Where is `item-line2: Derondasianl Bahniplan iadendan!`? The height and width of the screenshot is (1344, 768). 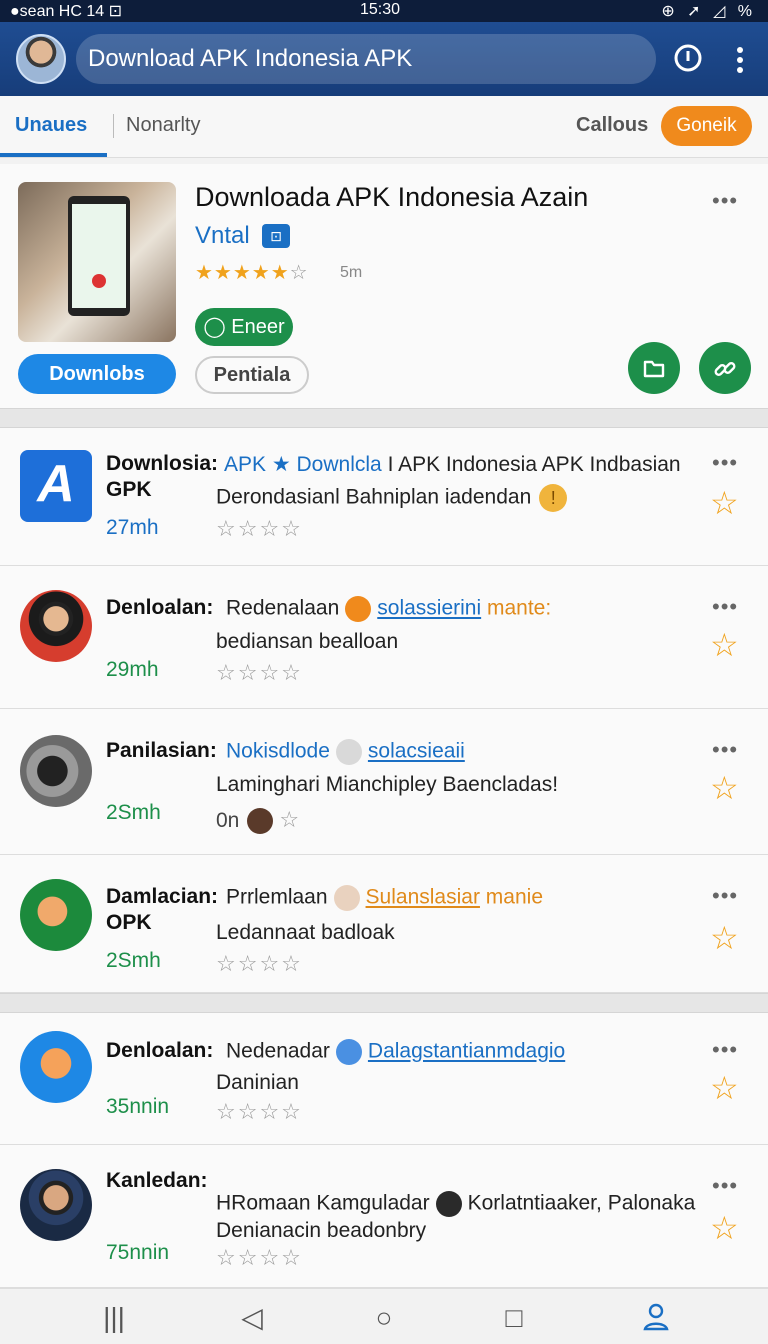 item-line2: Derondasianl Bahniplan iadendan! is located at coordinates (392, 498).